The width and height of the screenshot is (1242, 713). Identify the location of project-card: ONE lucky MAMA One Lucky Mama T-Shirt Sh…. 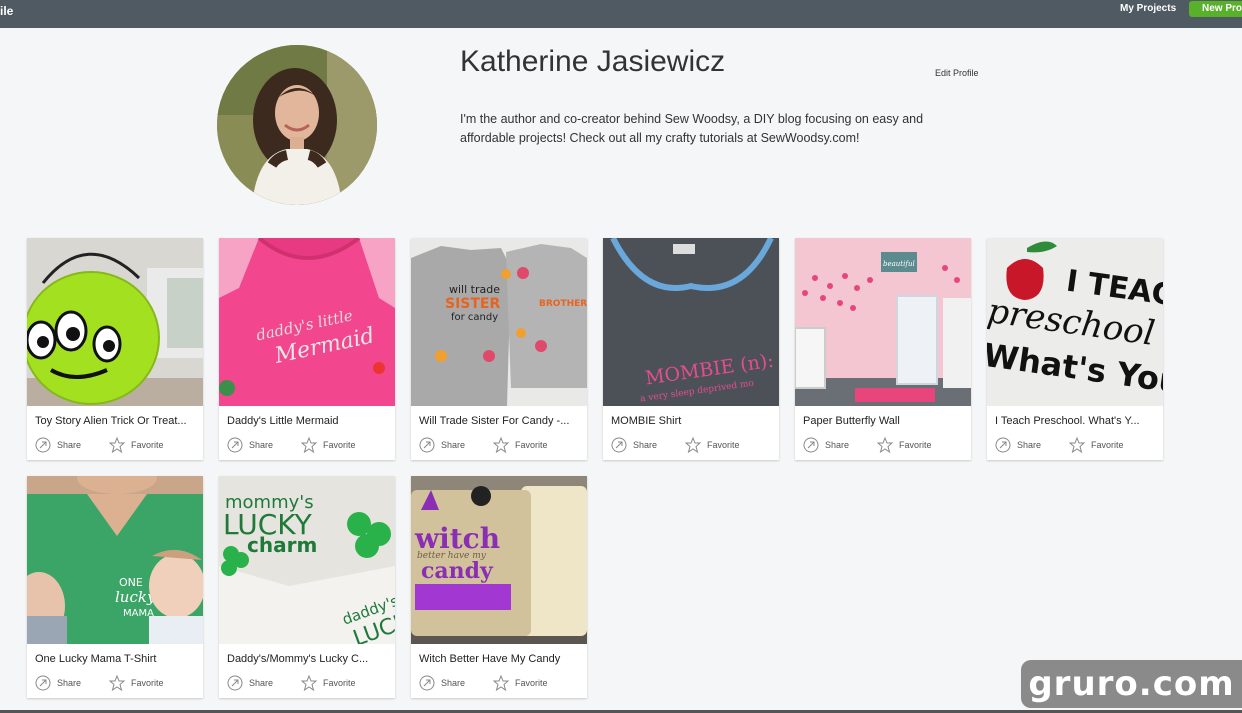
(115, 587).